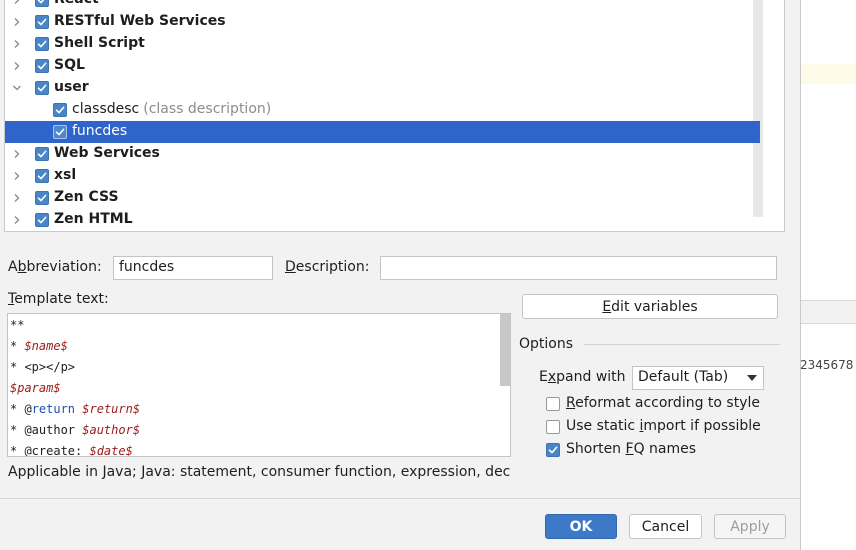  I want to click on tree-item: React, so click(382, 5).